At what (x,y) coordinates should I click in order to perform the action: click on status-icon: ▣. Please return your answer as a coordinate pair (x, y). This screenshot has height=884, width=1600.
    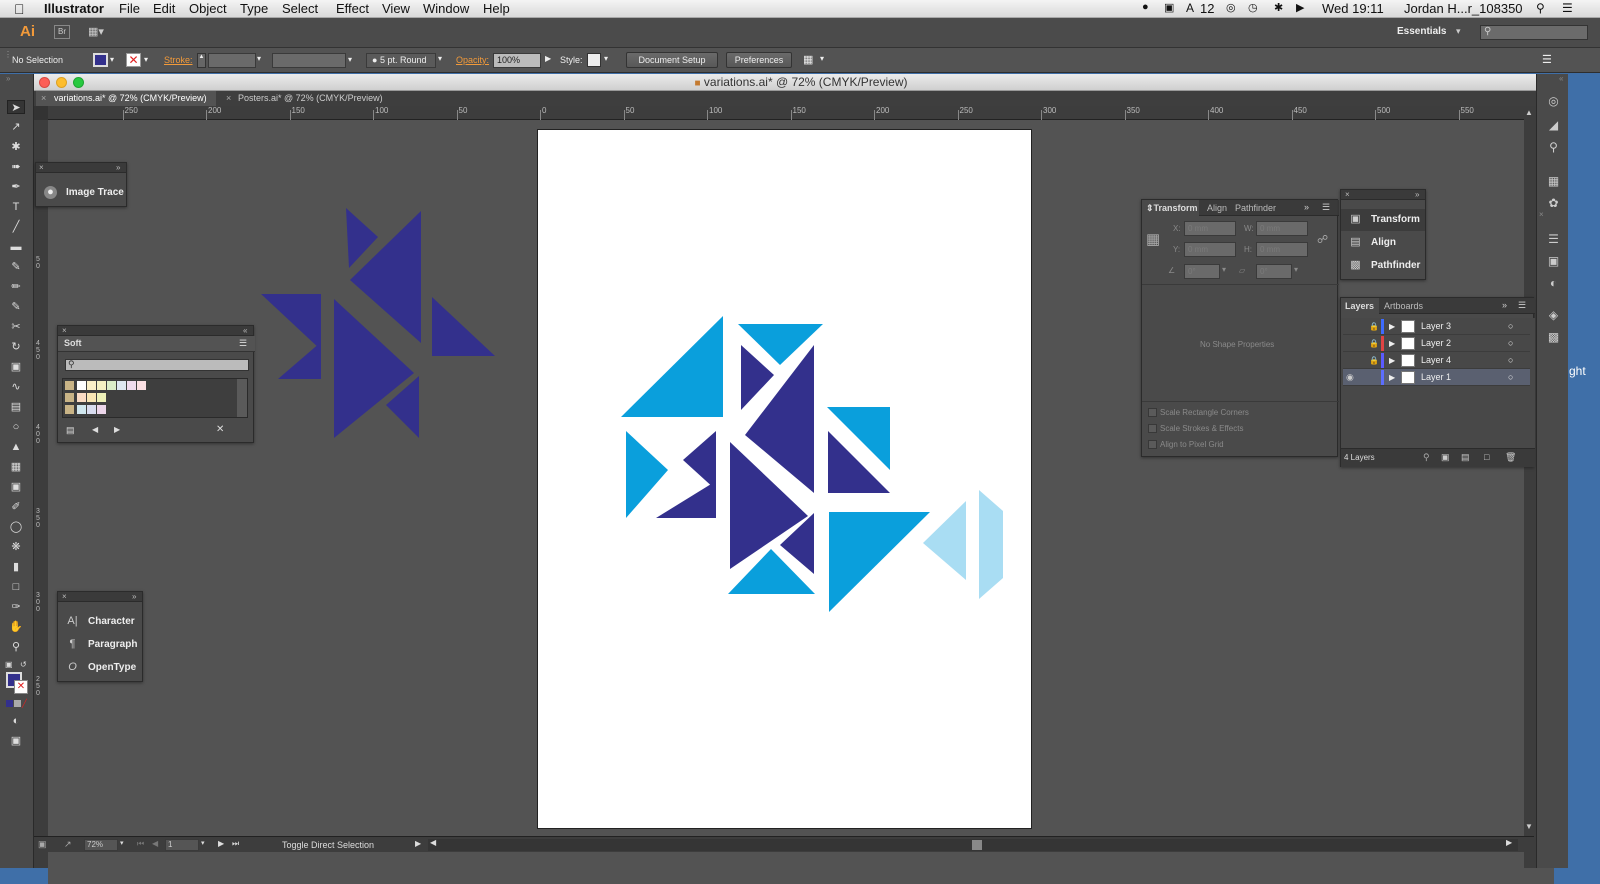
    Looking at the image, I should click on (42, 844).